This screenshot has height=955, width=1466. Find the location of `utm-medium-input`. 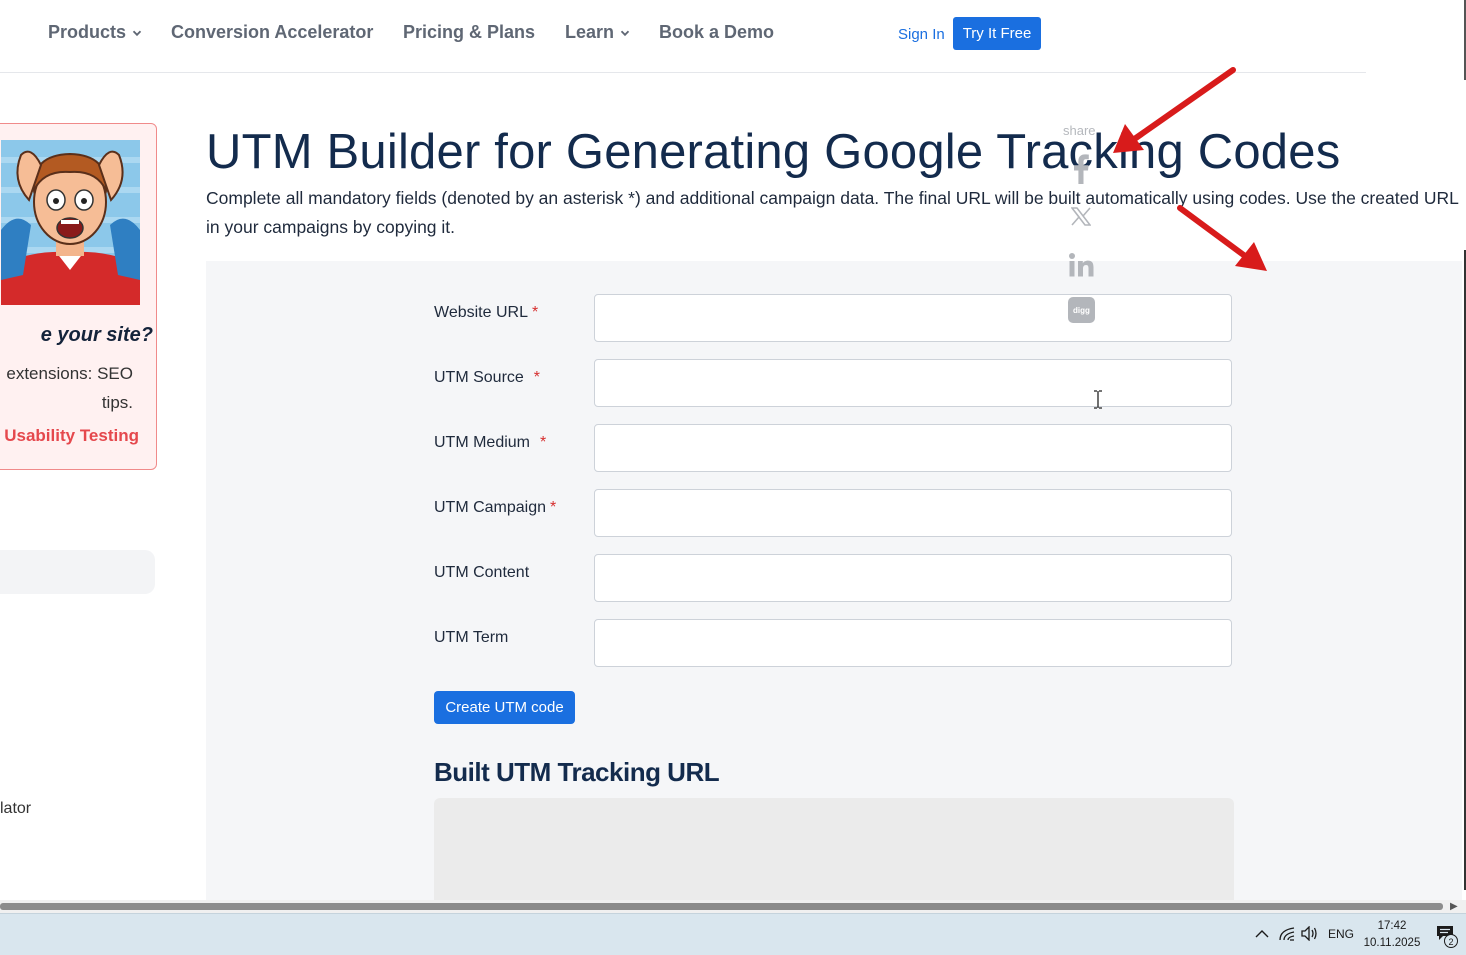

utm-medium-input is located at coordinates (913, 448).